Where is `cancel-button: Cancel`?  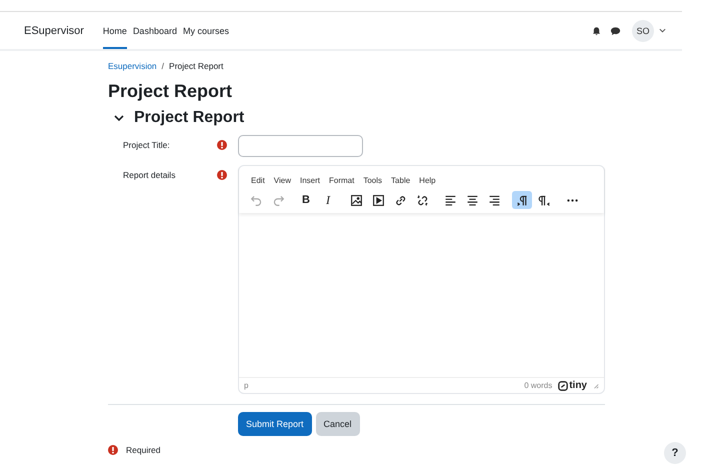
cancel-button: Cancel is located at coordinates (338, 424).